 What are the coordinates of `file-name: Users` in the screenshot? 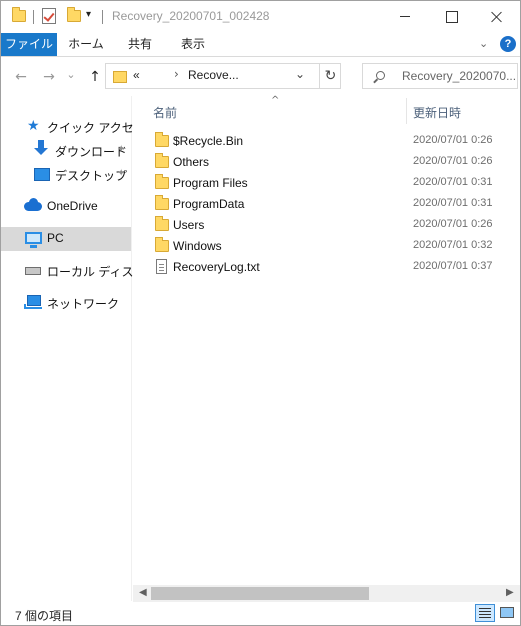 It's located at (189, 225).